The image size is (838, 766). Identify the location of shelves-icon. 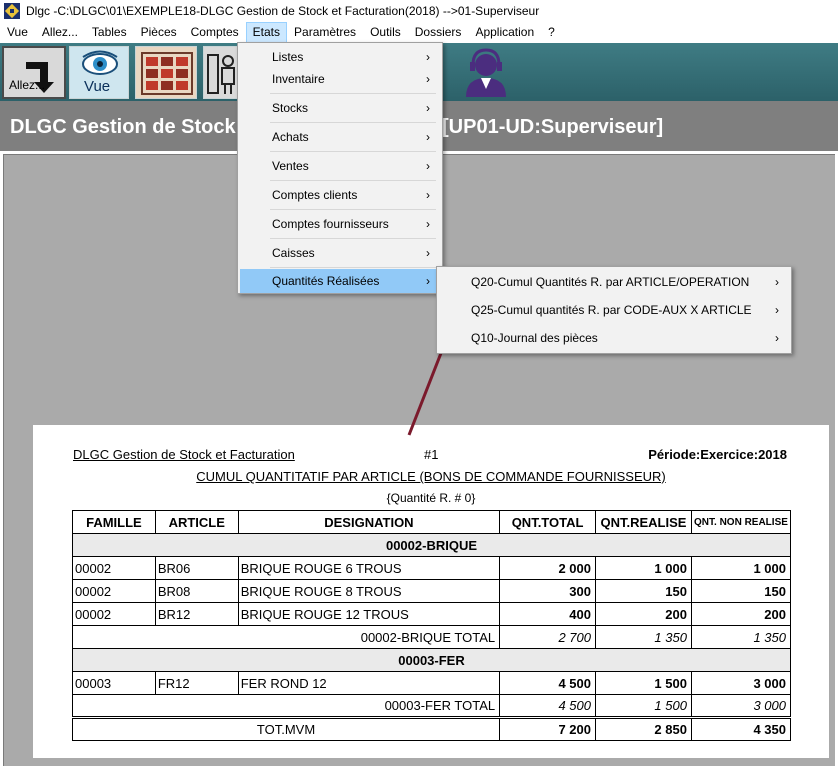
(167, 73).